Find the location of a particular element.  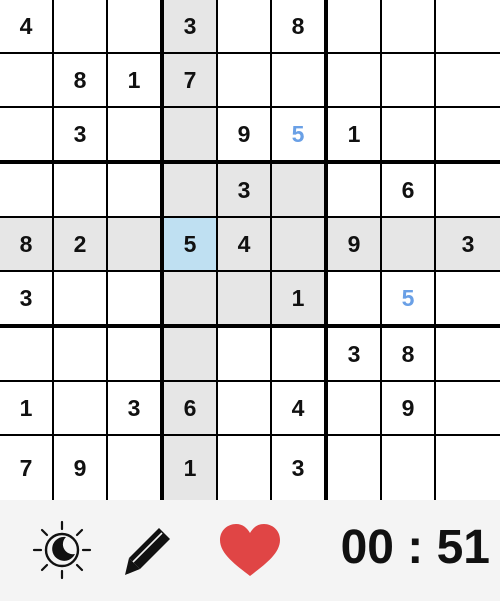

pencil-button is located at coordinates (149, 550).